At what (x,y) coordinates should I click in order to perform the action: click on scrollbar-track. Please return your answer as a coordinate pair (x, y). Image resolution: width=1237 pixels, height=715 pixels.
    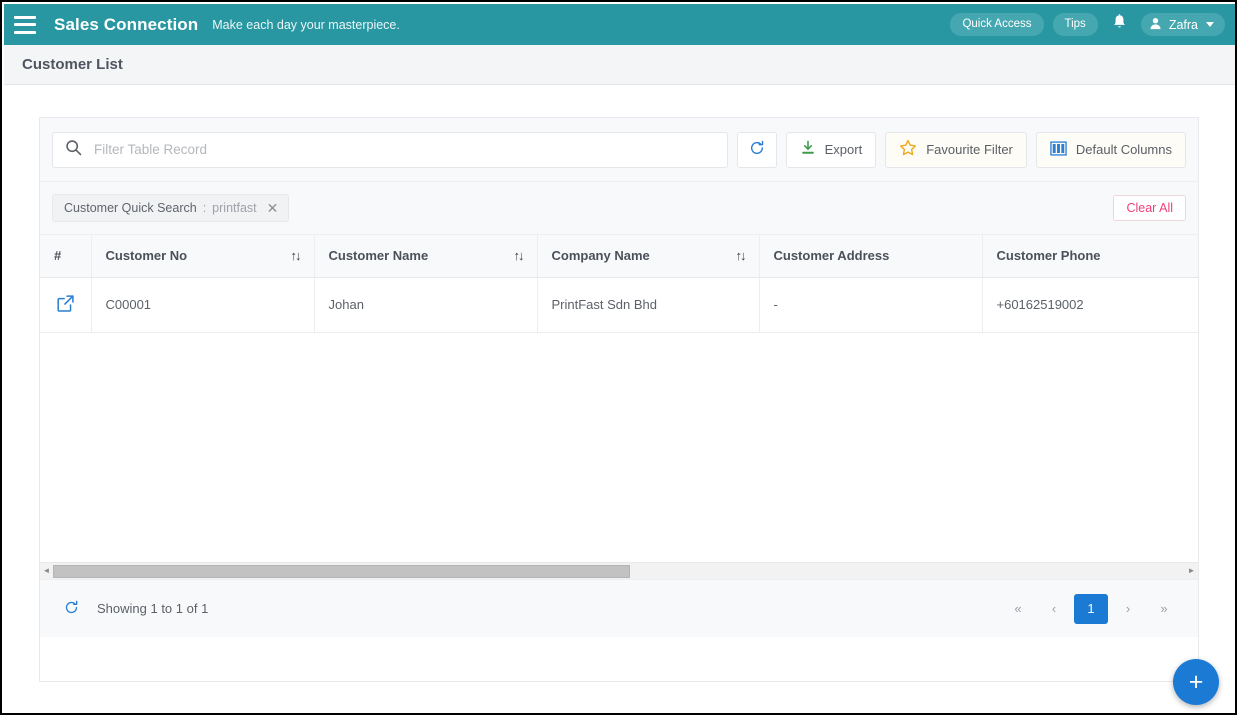
    Looking at the image, I should click on (619, 571).